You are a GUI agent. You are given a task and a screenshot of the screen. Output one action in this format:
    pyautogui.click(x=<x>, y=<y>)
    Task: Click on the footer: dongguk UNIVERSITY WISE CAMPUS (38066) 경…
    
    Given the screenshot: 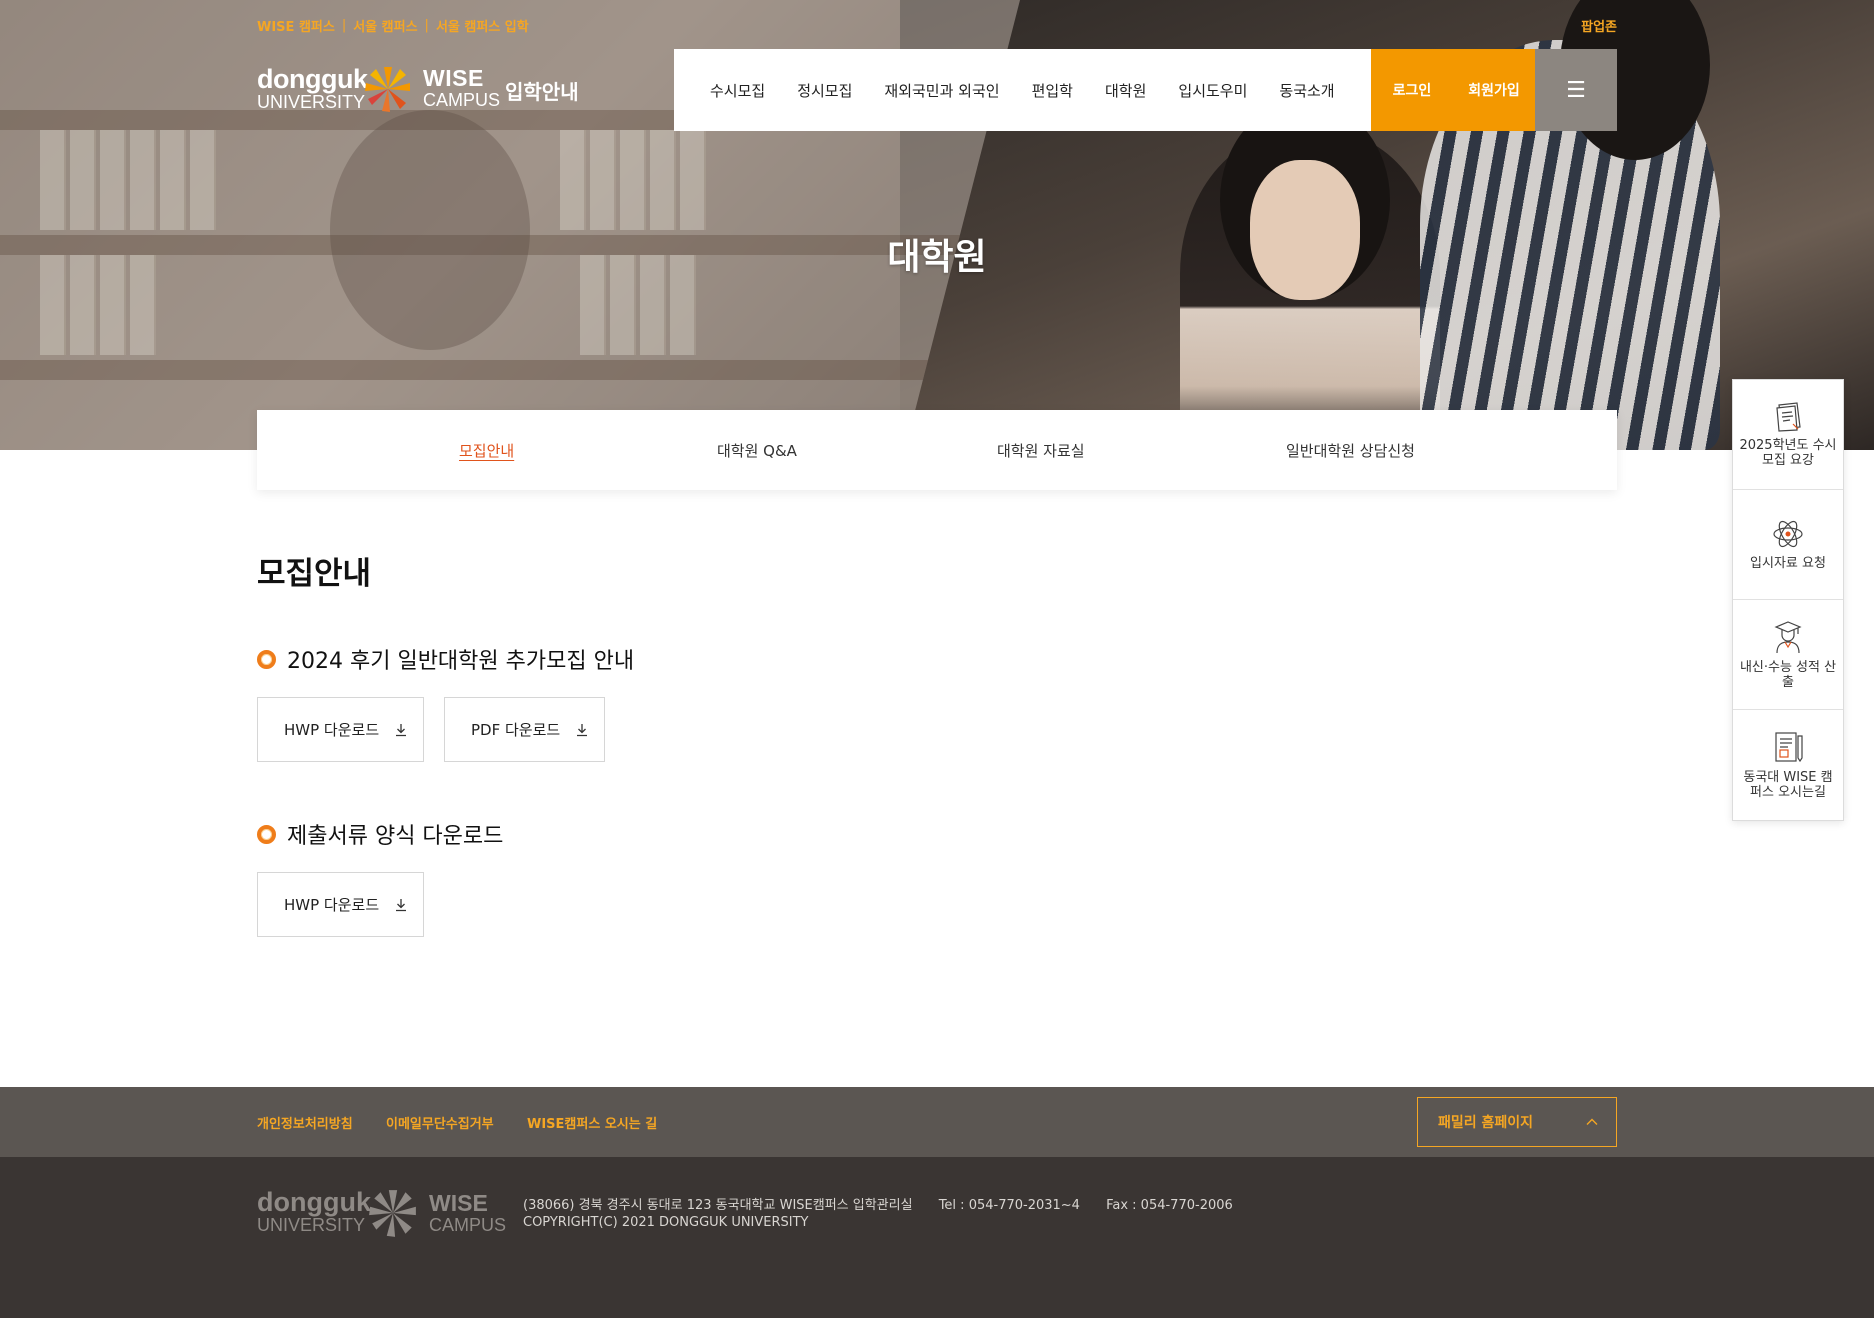 What is the action you would take?
    pyautogui.click(x=937, y=1237)
    